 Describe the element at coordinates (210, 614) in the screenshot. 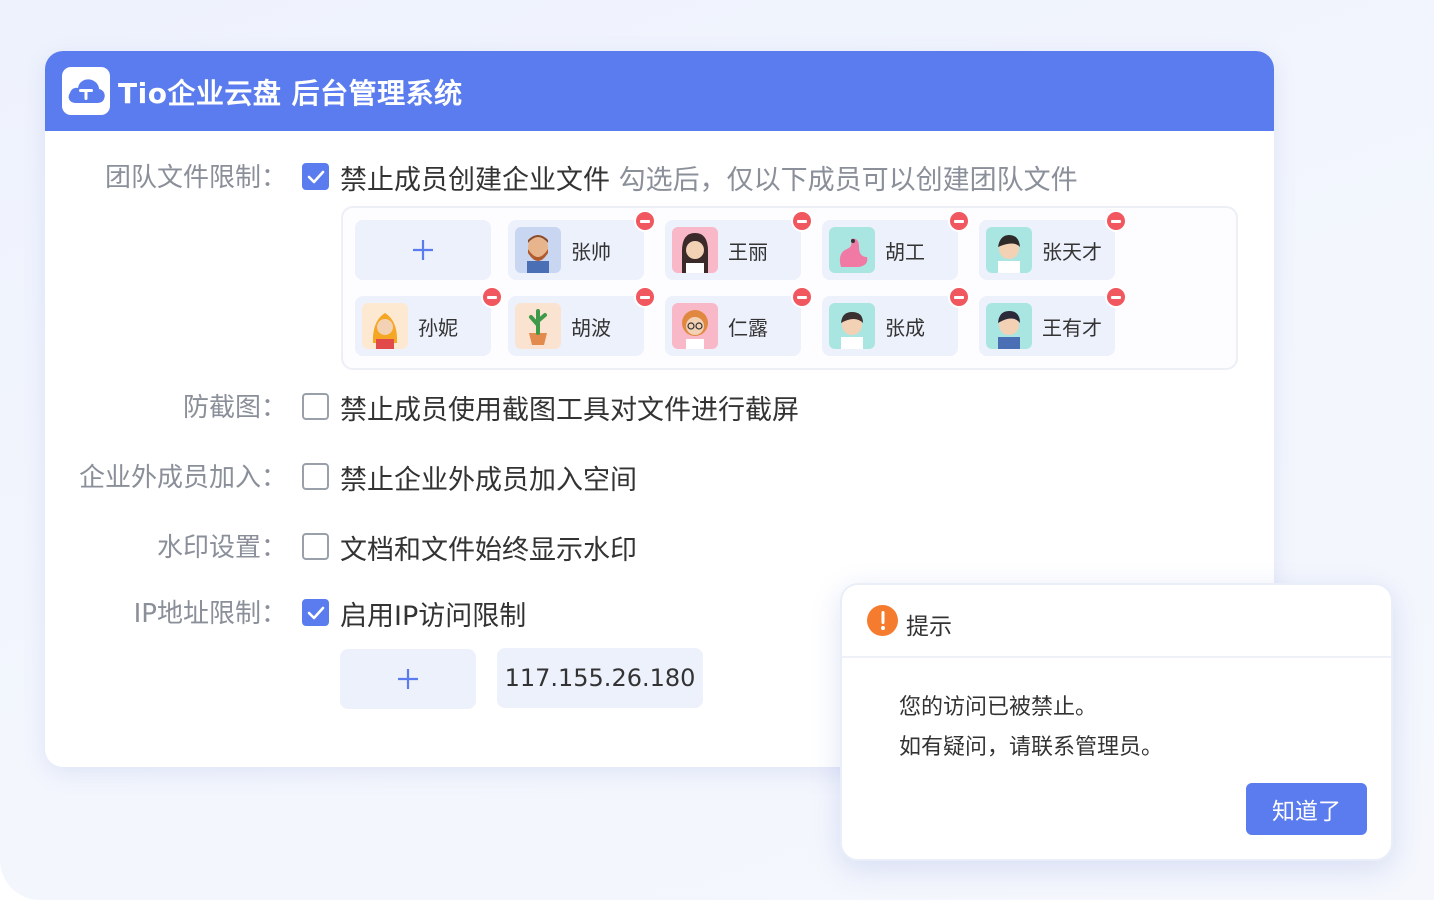

I see `ip-label: IP地址限制：` at that location.